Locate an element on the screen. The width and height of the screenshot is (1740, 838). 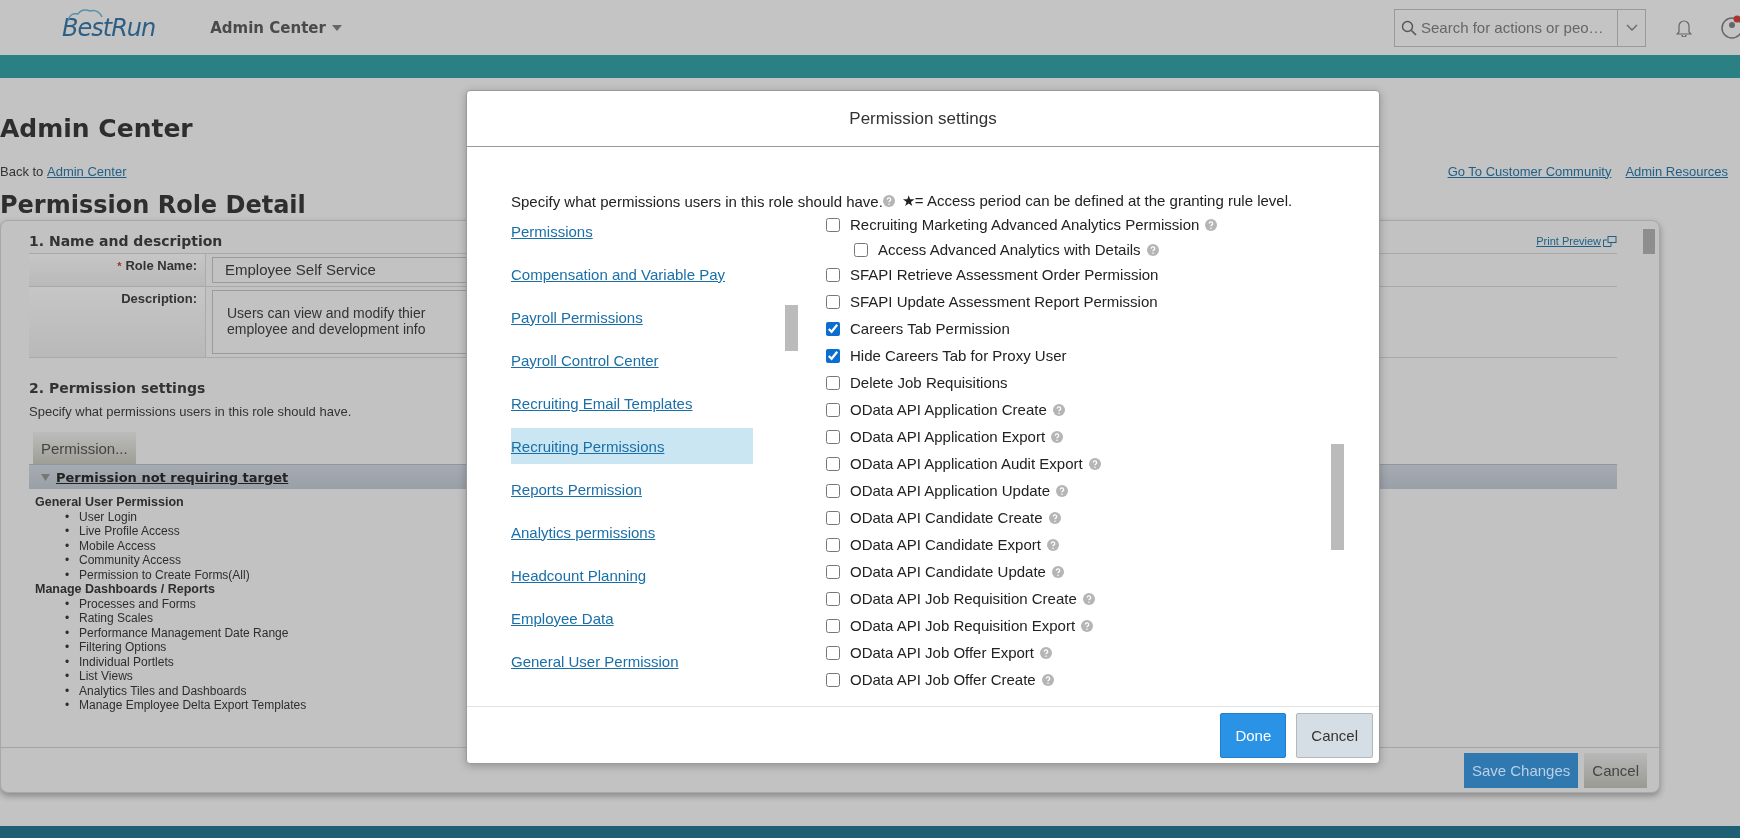
permission-row: OData API Application Export is located at coordinates (1022, 436).